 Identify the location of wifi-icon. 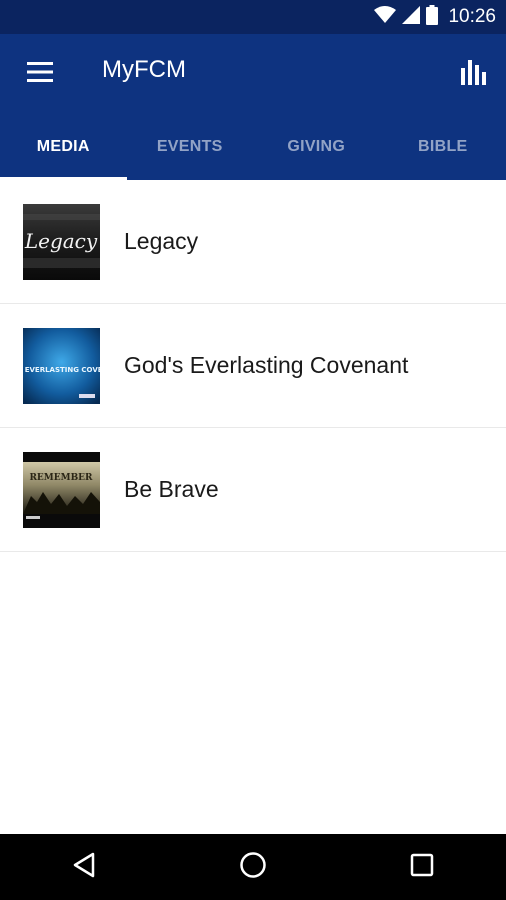
(385, 17).